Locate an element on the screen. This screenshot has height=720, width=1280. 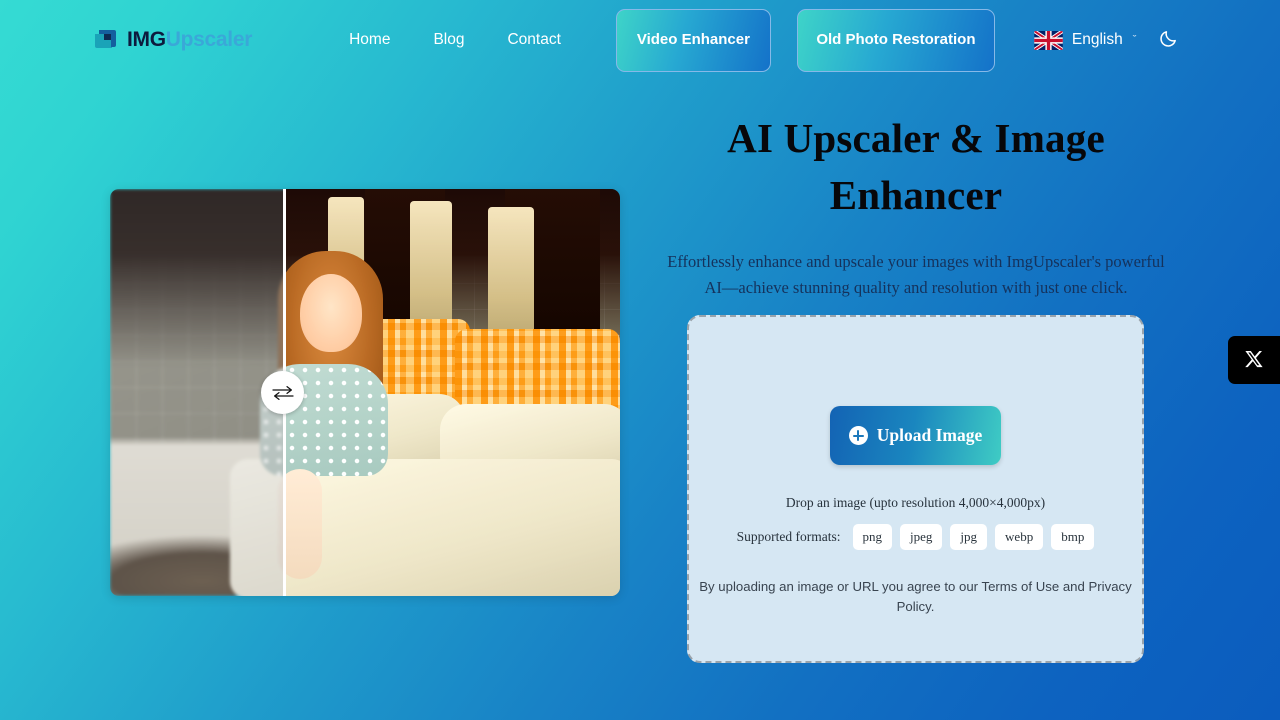
chevron-down-icon: ˇ is located at coordinates (1134, 39).